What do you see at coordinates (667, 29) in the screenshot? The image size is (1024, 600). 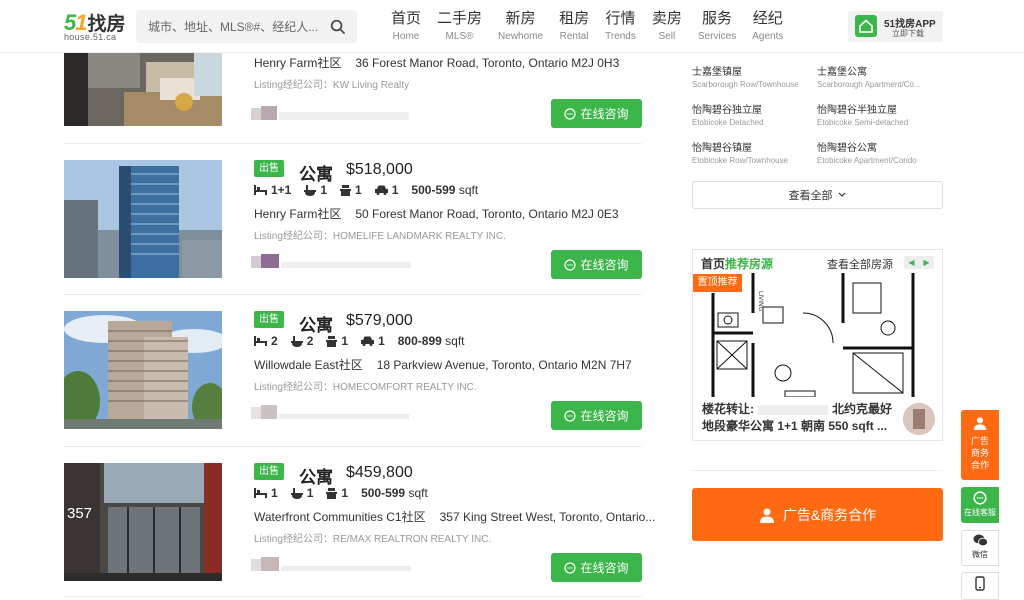 I see `nav-sell: 卖房 Sell` at bounding box center [667, 29].